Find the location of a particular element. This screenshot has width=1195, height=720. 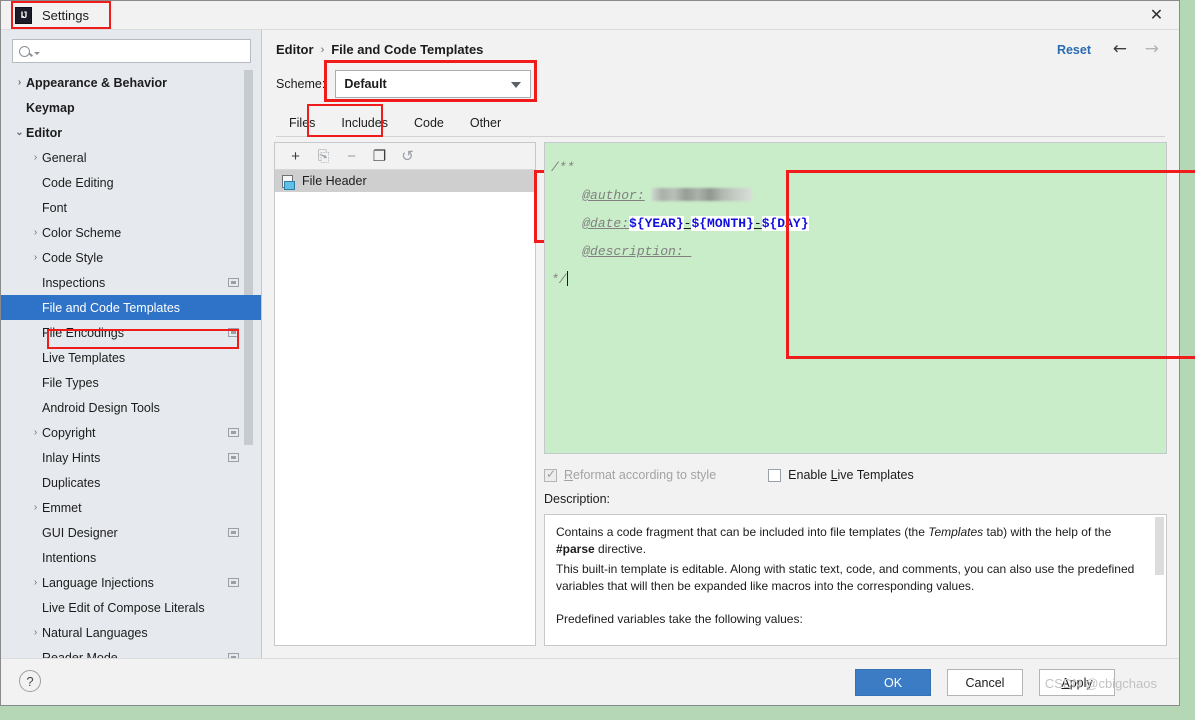

search-wrapper is located at coordinates (131, 46).